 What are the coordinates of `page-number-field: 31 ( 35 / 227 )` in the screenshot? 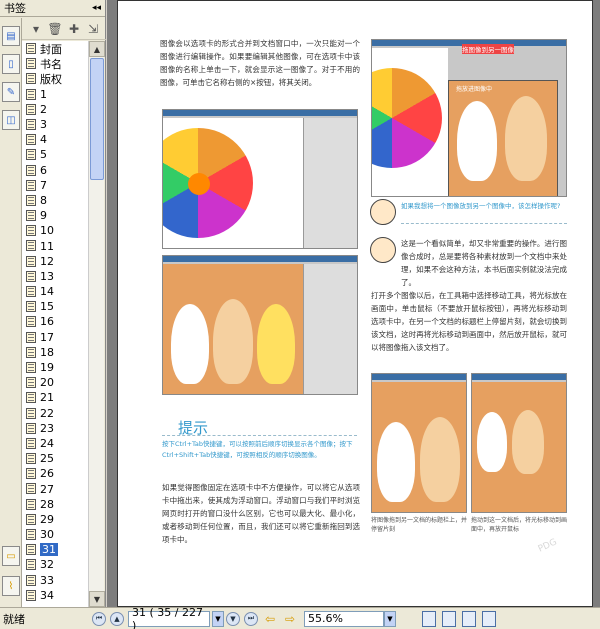 It's located at (169, 617).